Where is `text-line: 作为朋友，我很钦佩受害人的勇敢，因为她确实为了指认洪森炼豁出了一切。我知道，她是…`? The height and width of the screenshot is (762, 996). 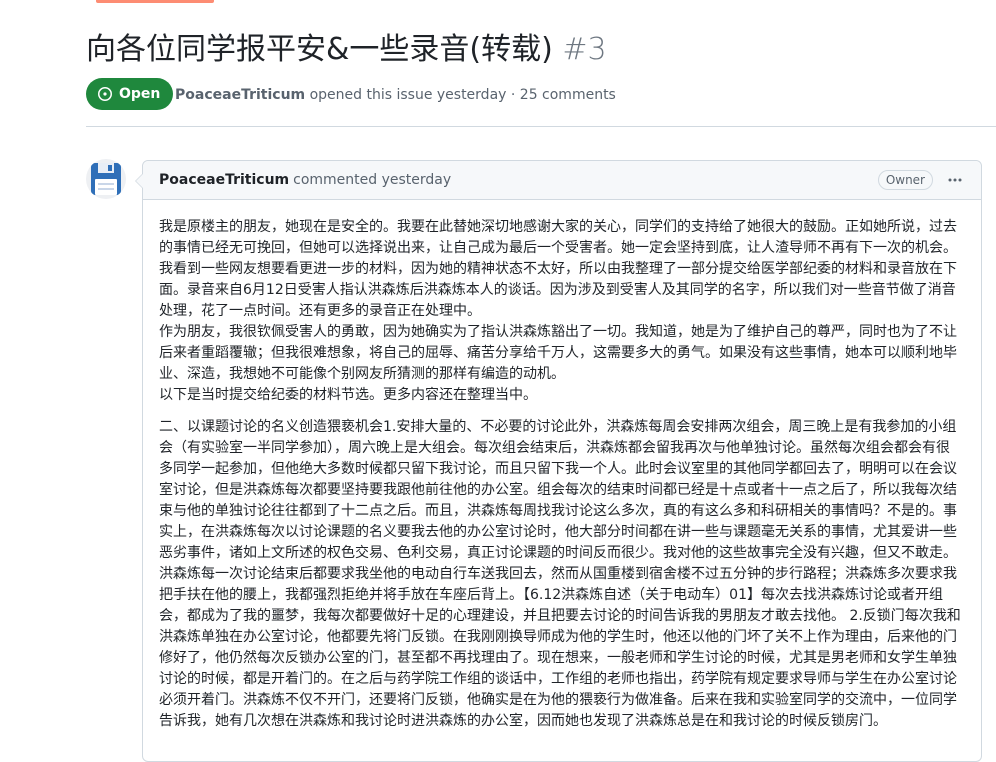 text-line: 作为朋友，我很钦佩受害人的勇敢，因为她确实为了指认洪森炼豁出了一切。我知道，她是… is located at coordinates (558, 332).